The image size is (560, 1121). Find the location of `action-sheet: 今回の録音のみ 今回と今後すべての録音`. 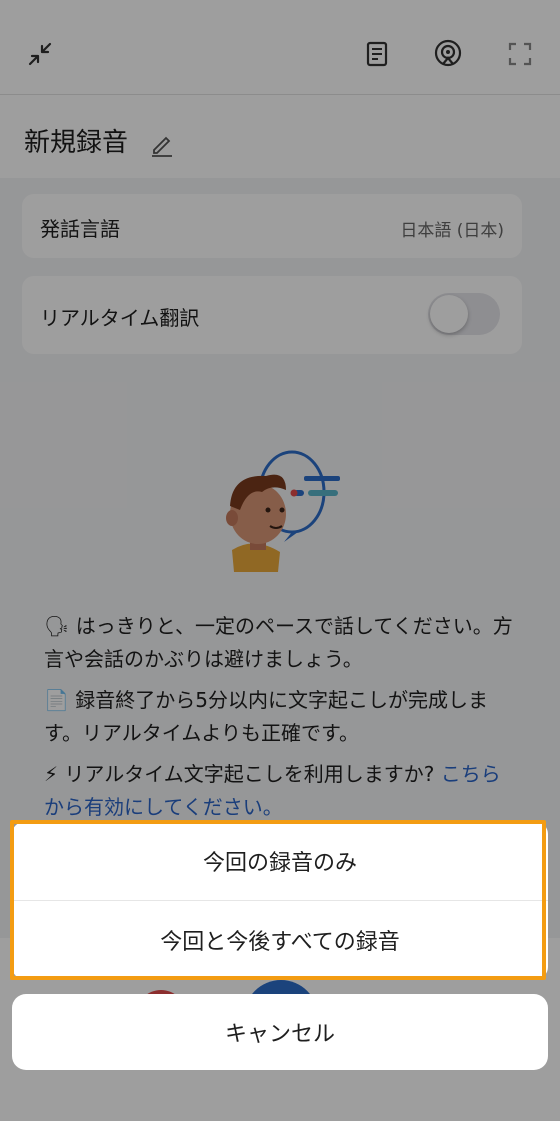

action-sheet: 今回の録音のみ 今回と今後すべての録音 is located at coordinates (280, 900).